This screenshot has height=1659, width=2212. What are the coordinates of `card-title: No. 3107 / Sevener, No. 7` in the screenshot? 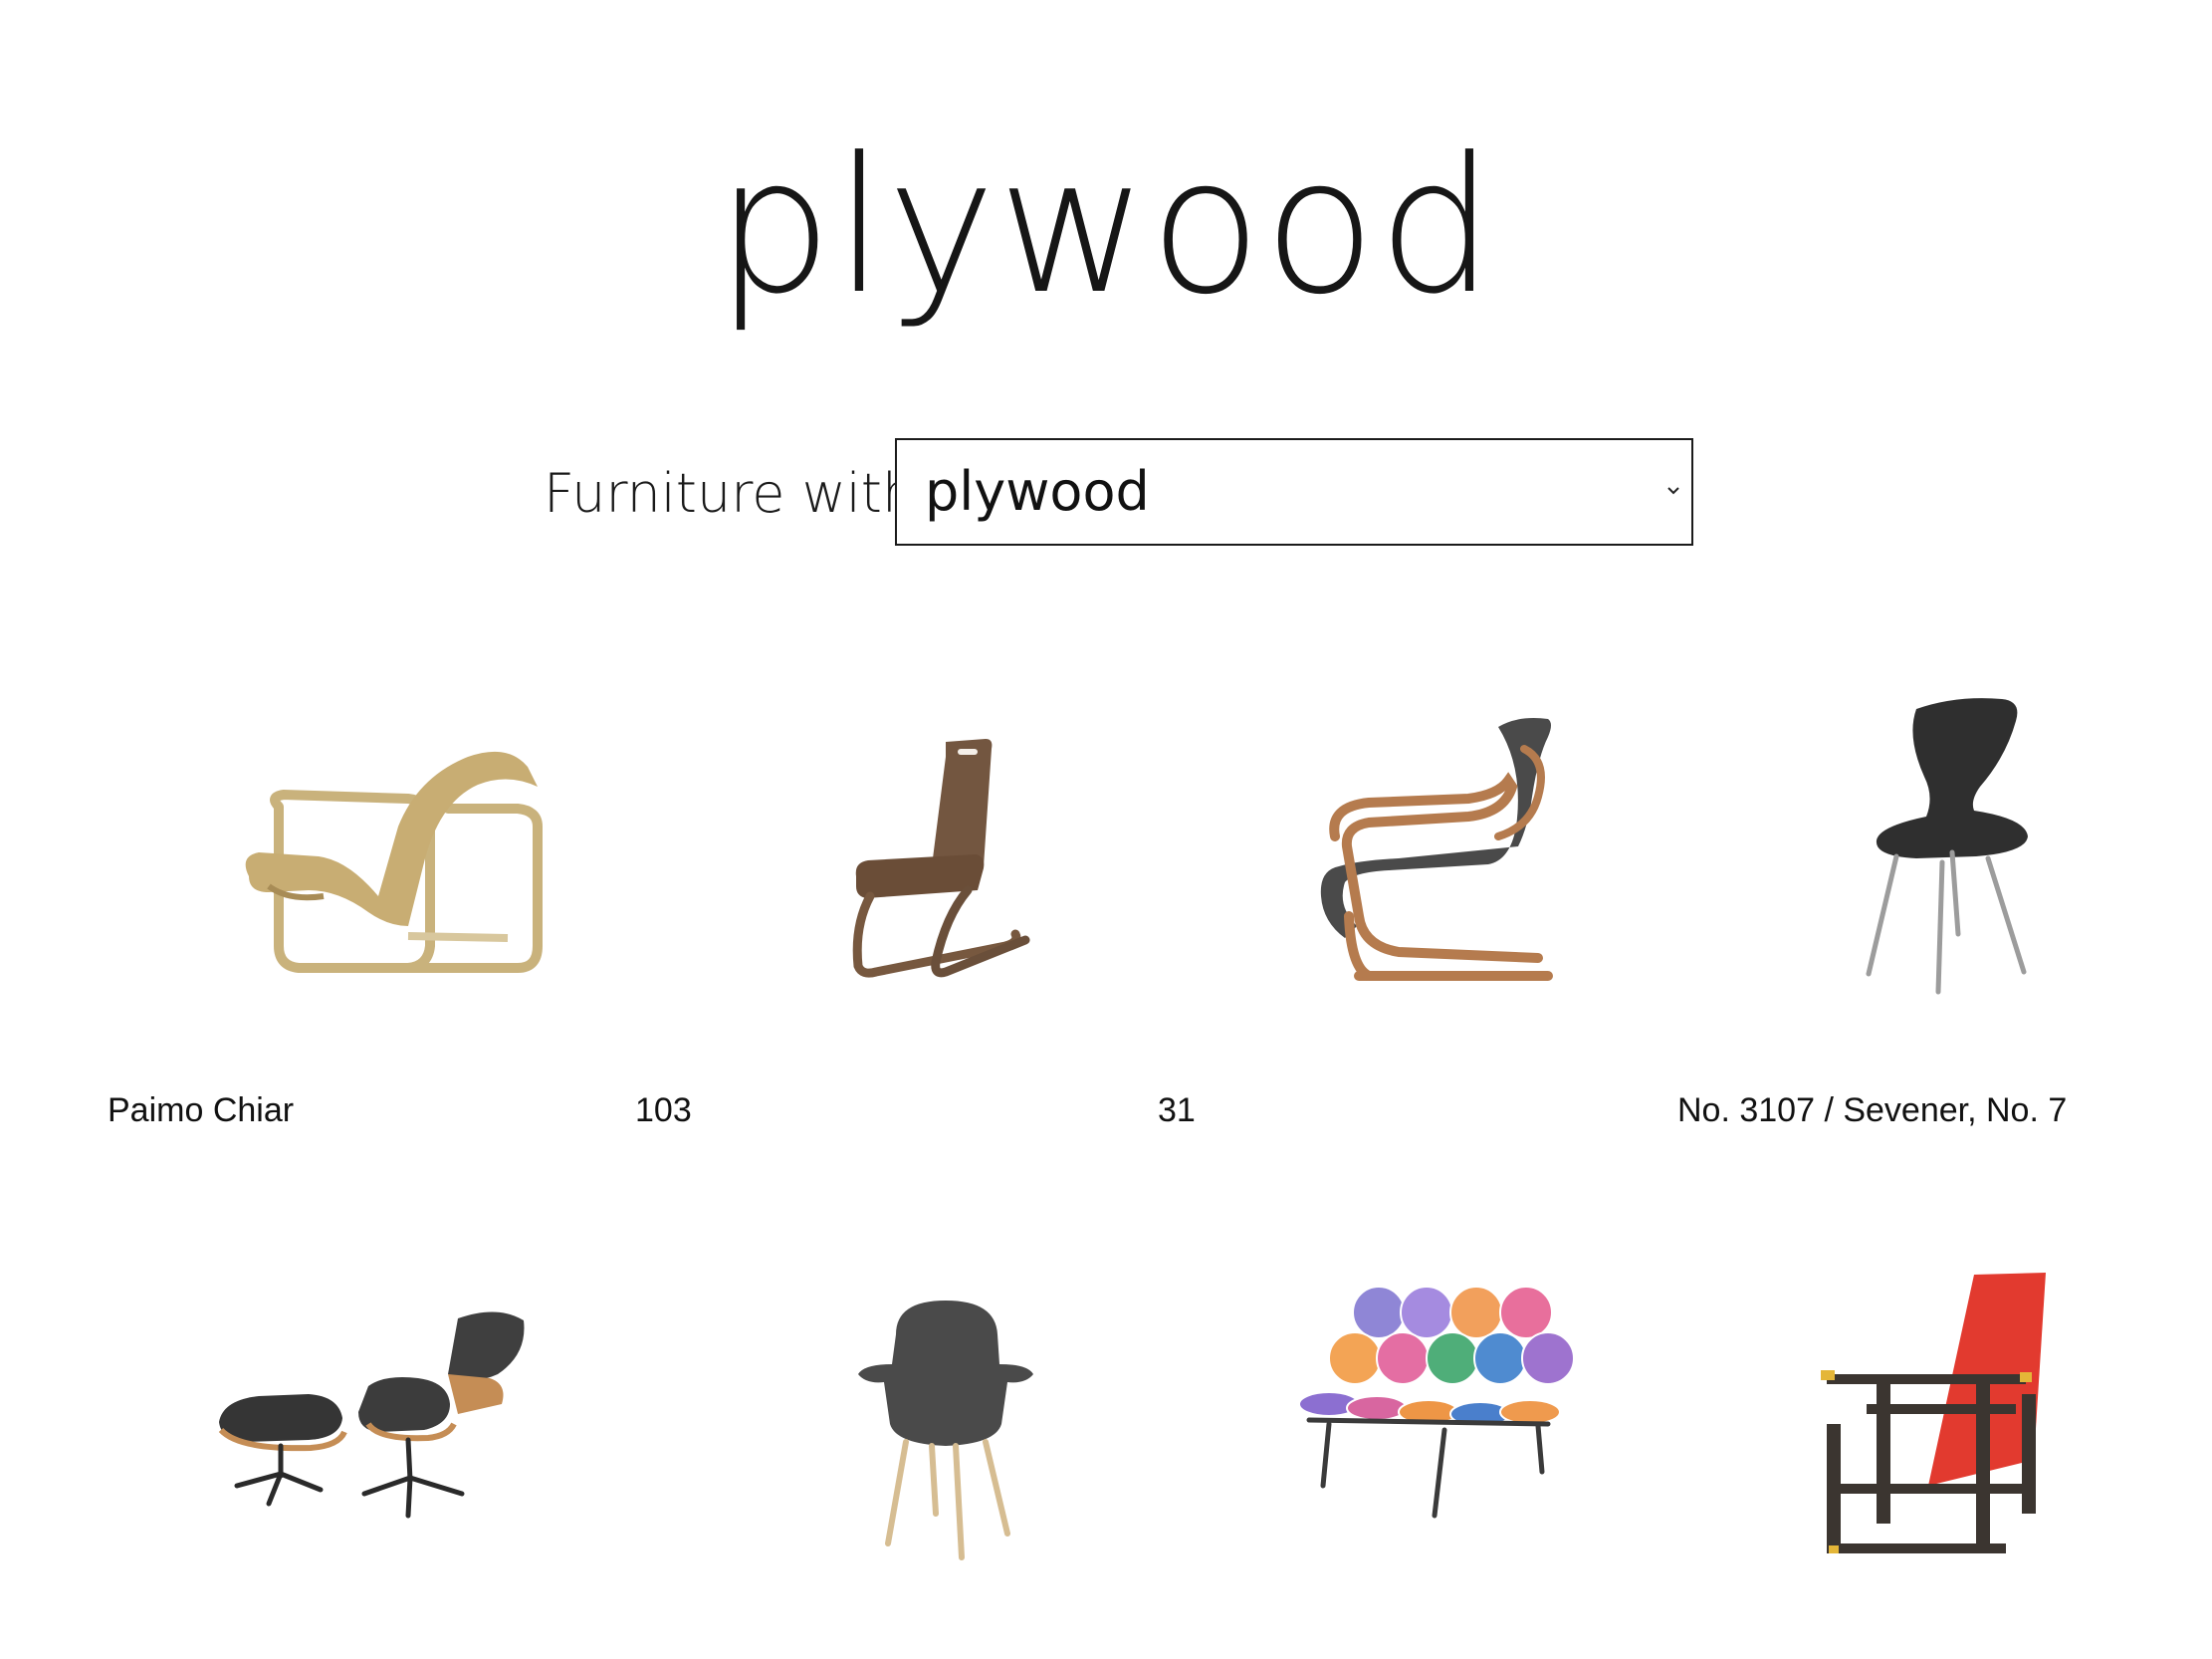 It's located at (1872, 1110).